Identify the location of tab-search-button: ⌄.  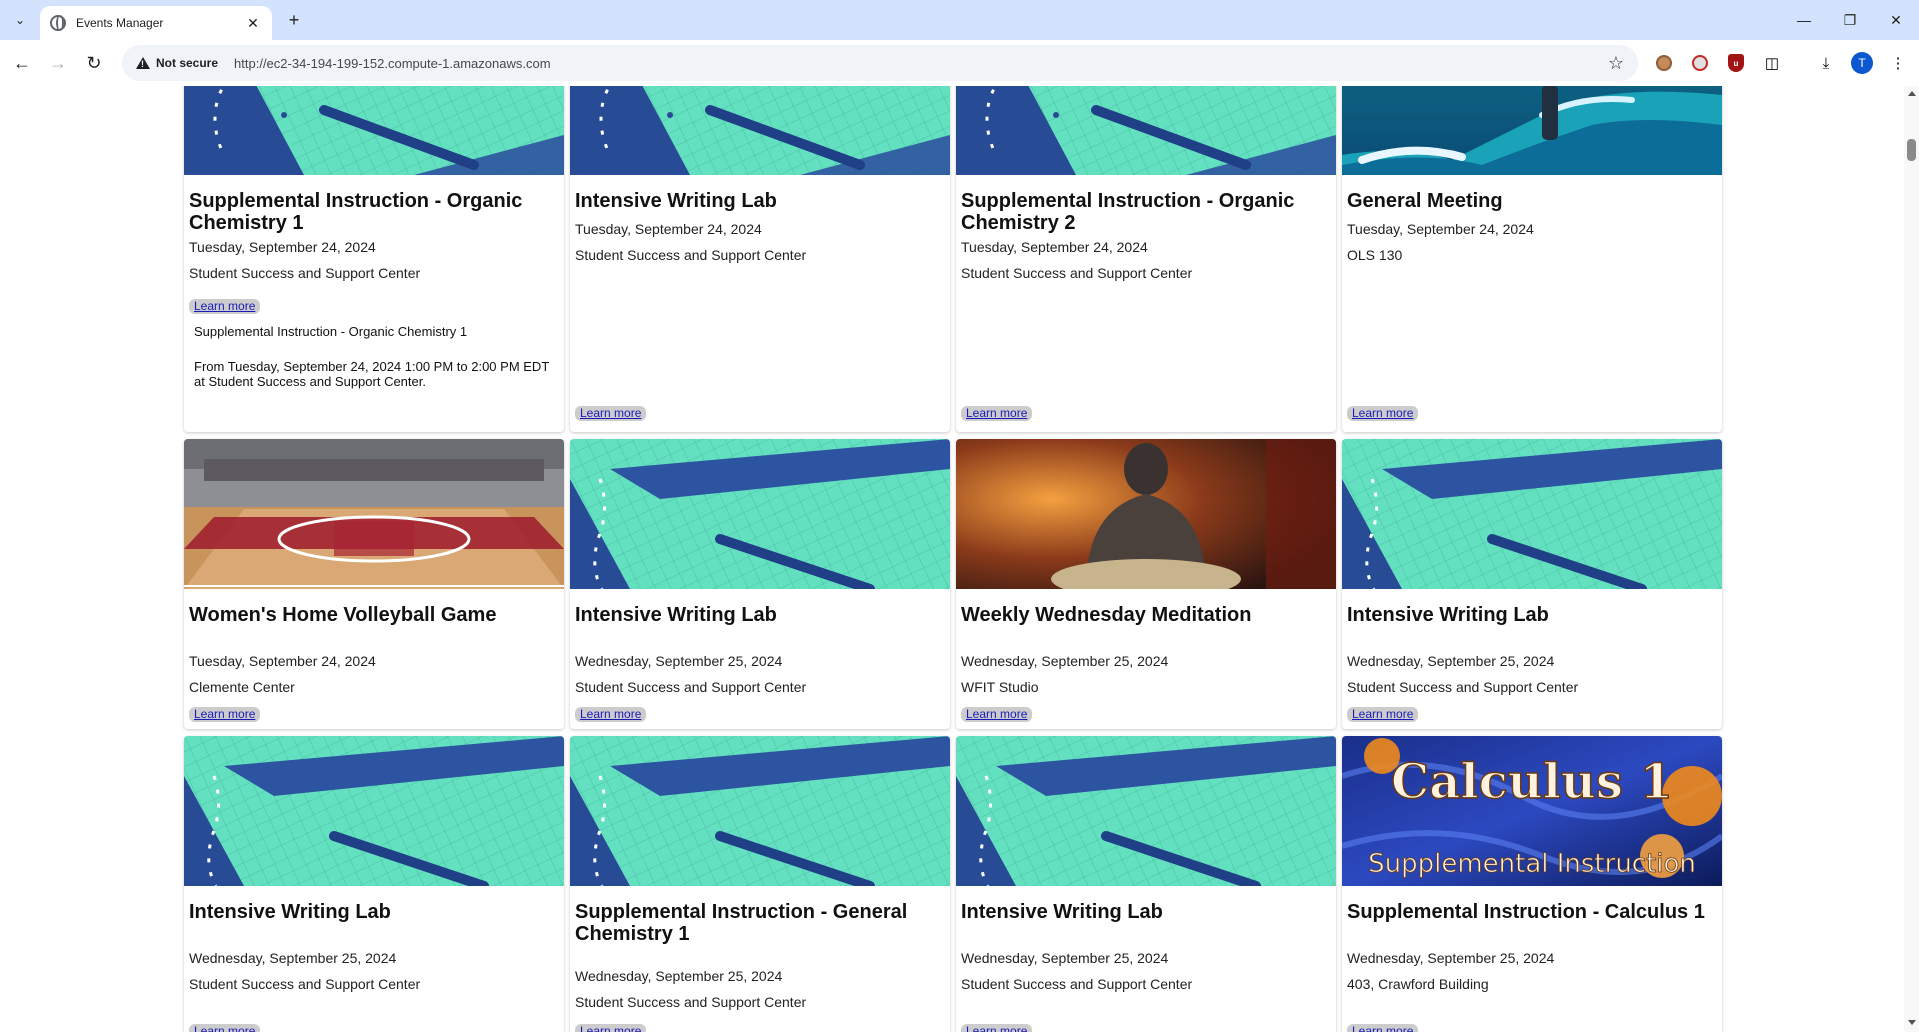
(20, 20).